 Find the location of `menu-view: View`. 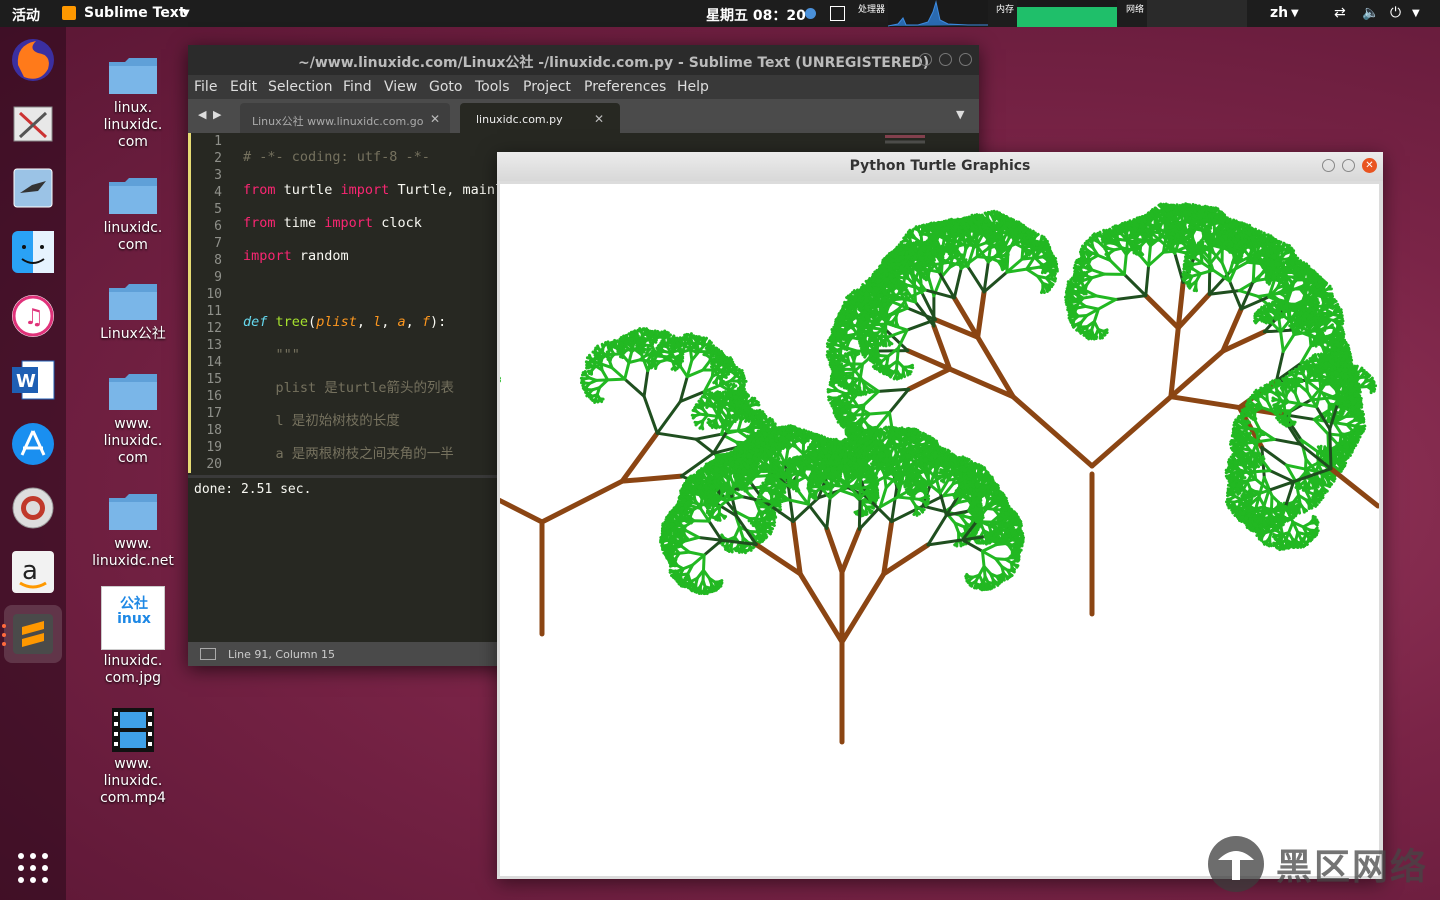

menu-view: View is located at coordinates (400, 87).